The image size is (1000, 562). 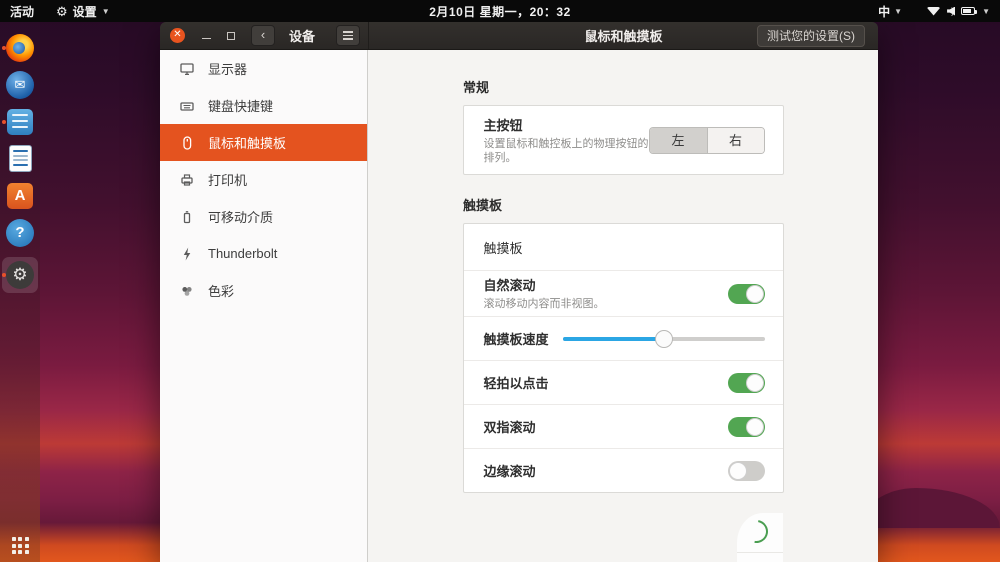 I want to click on help-icon: ?, so click(x=20, y=232).